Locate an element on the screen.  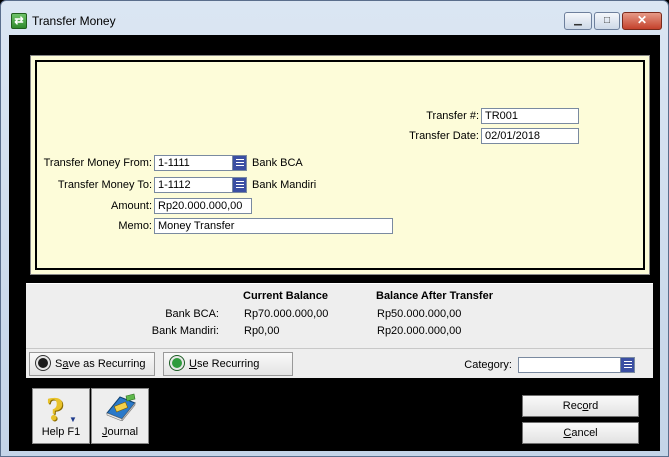
transfer-to-account-name: Bank Mandiri is located at coordinates (284, 185).